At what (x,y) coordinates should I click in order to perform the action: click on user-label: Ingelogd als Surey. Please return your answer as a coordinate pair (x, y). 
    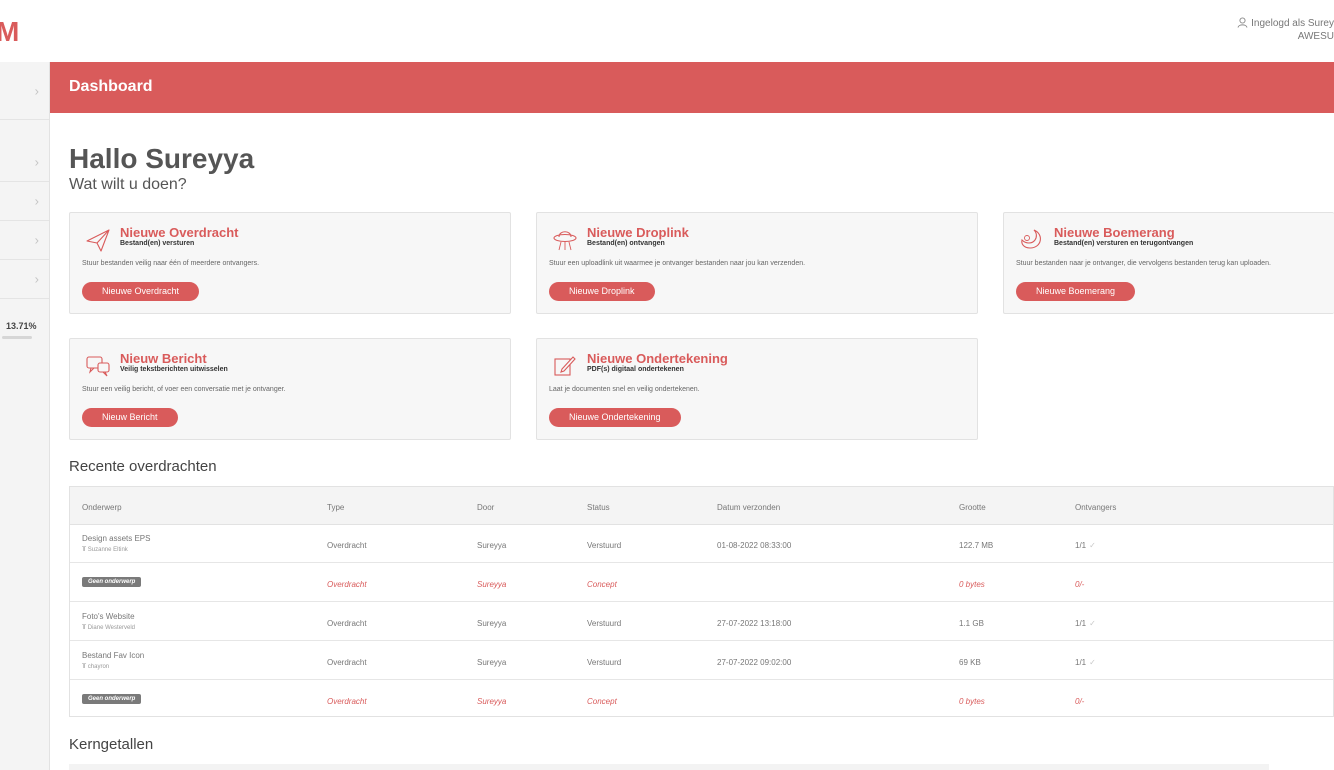
    Looking at the image, I should click on (1292, 23).